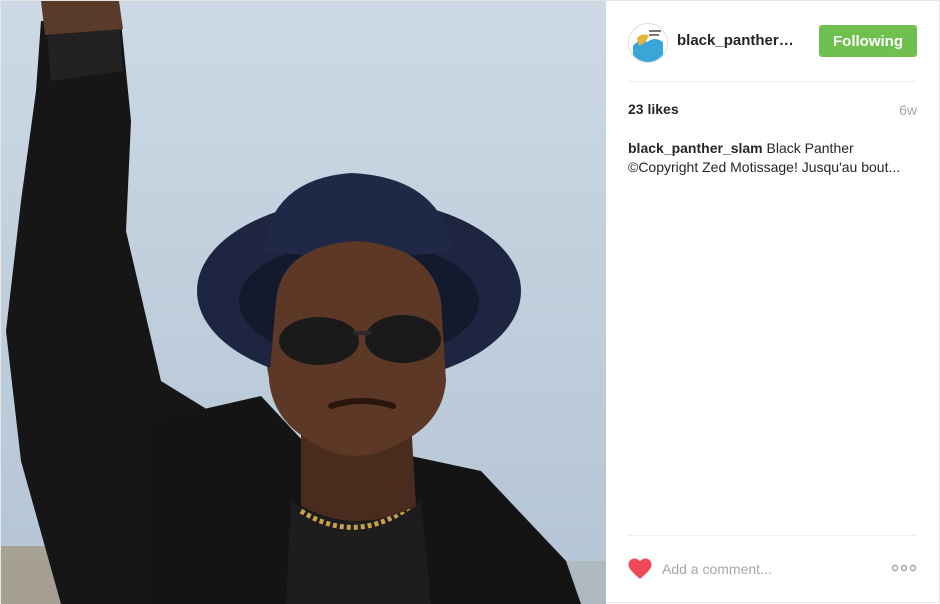 The image size is (940, 604). Describe the element at coordinates (772, 51) in the screenshot. I see `post-header: black_panther_... Following` at that location.